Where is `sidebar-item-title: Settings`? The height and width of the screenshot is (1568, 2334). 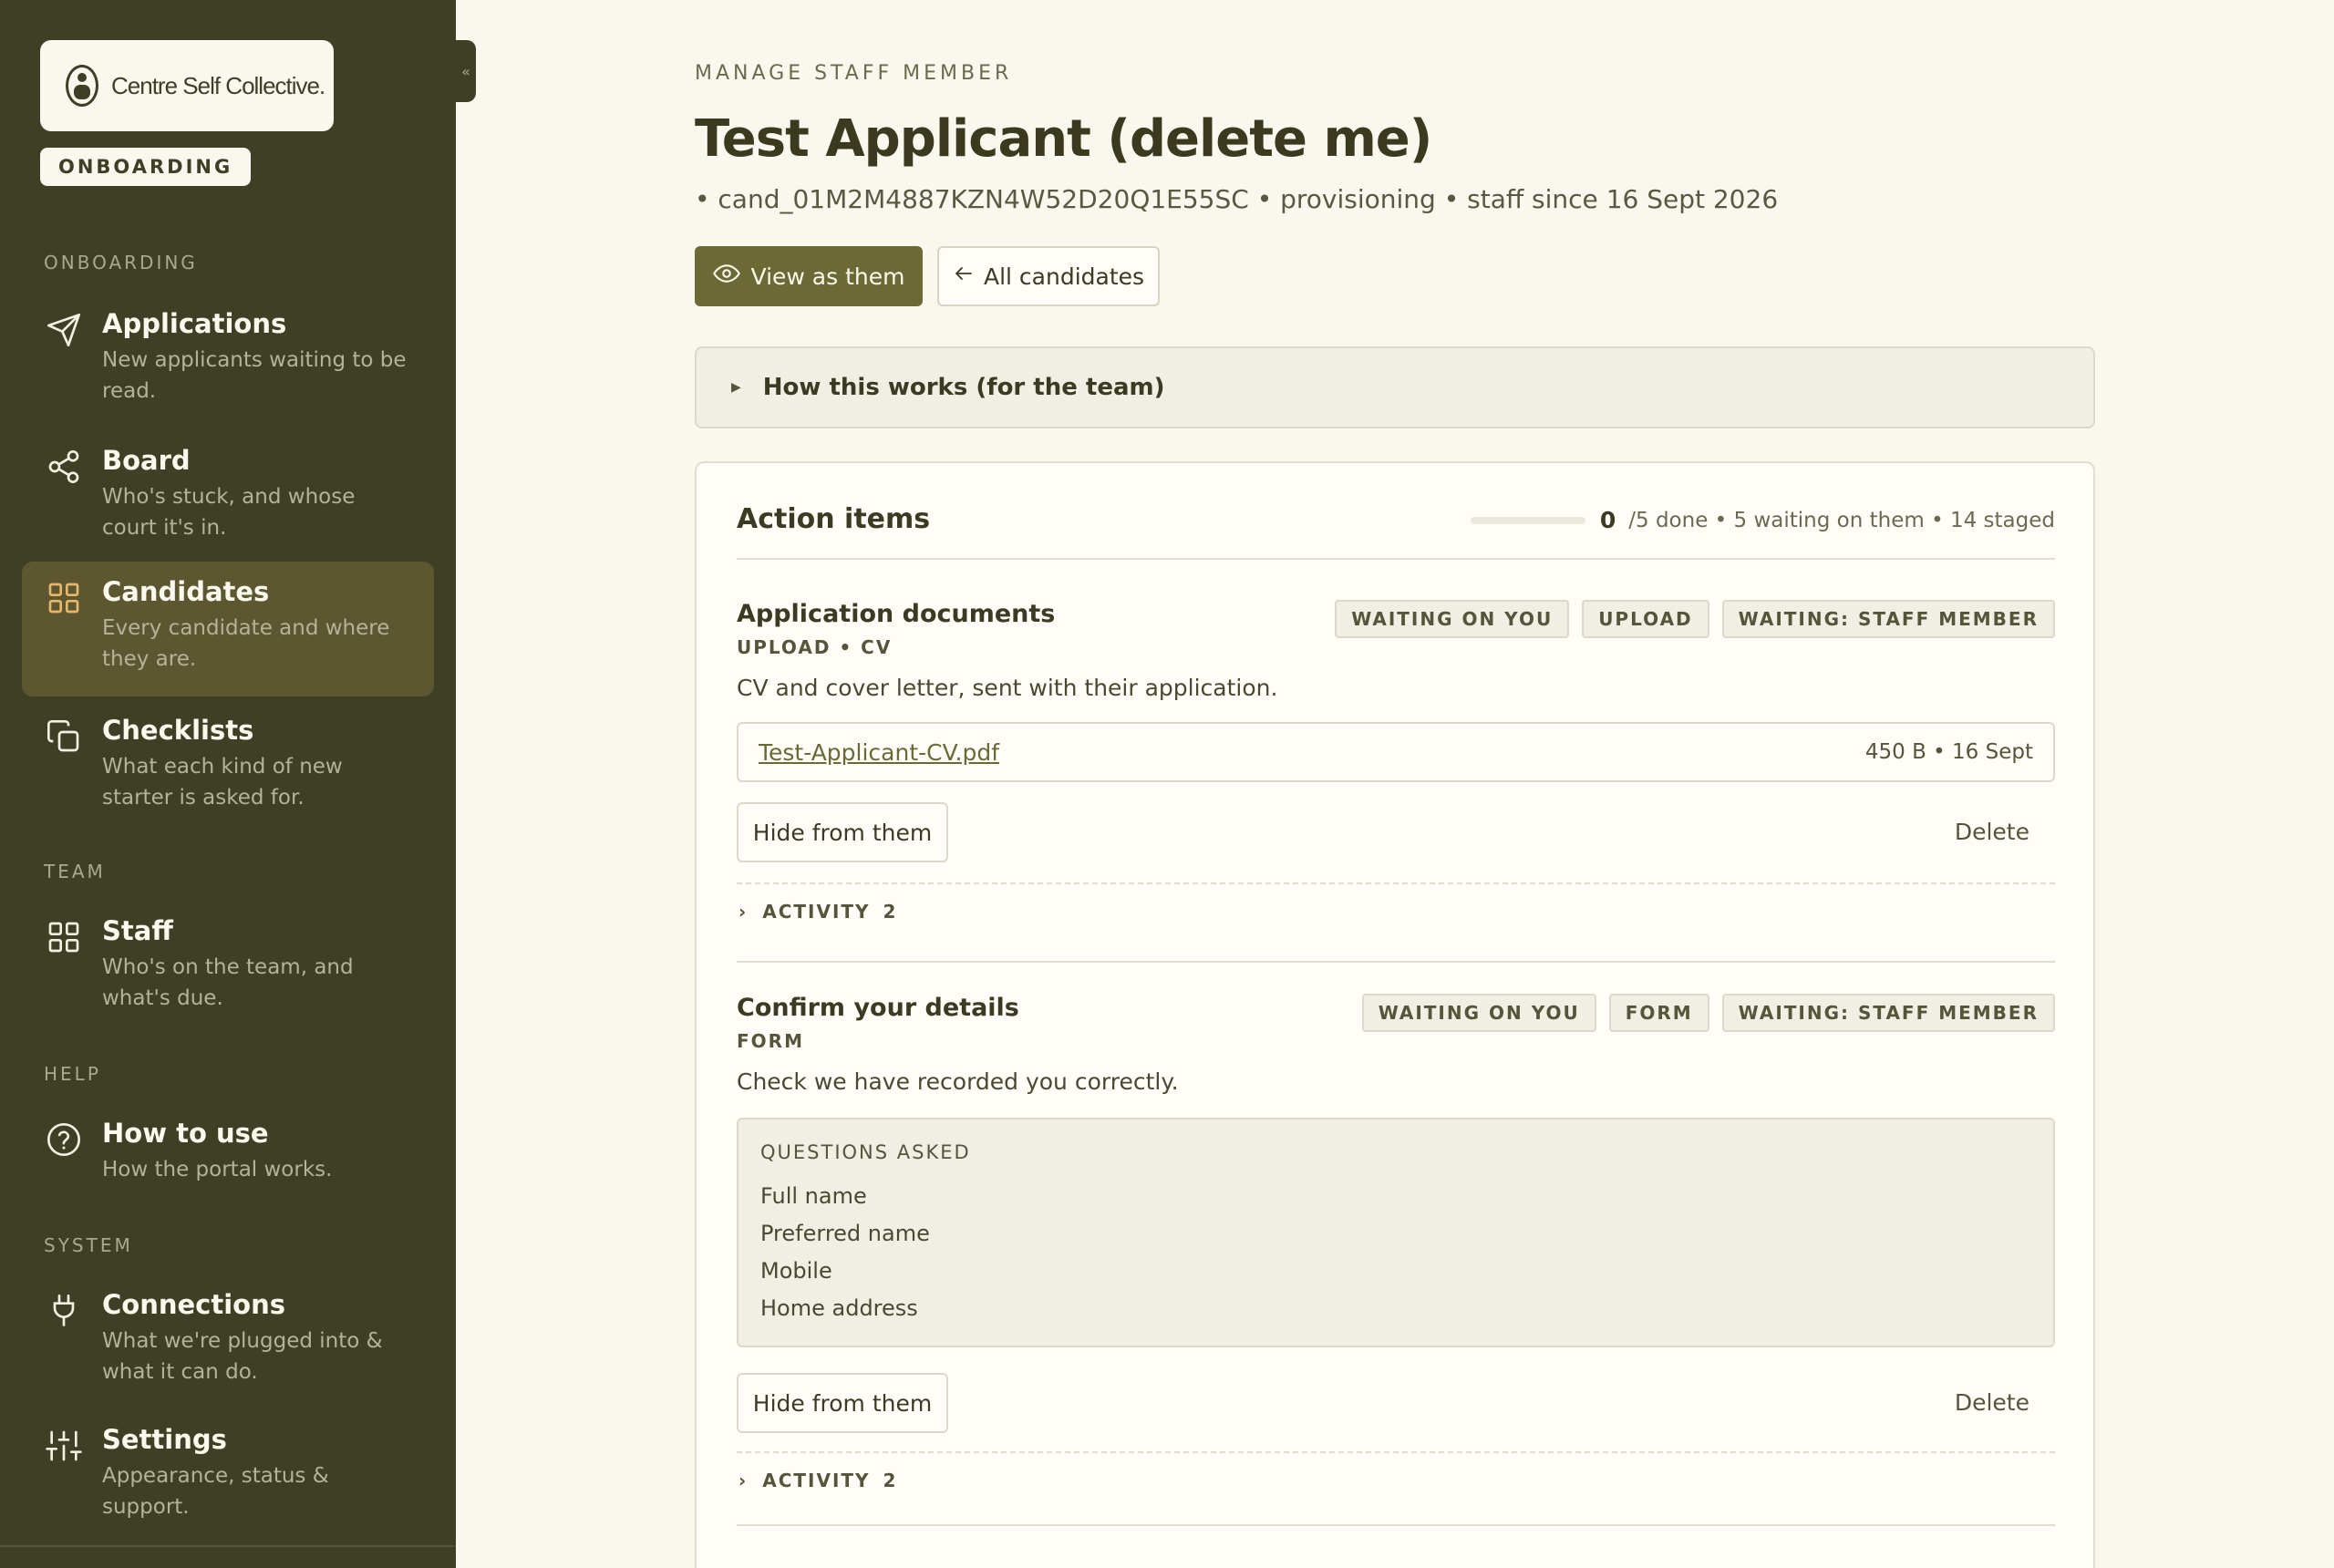
sidebar-item-title: Settings is located at coordinates (164, 1439).